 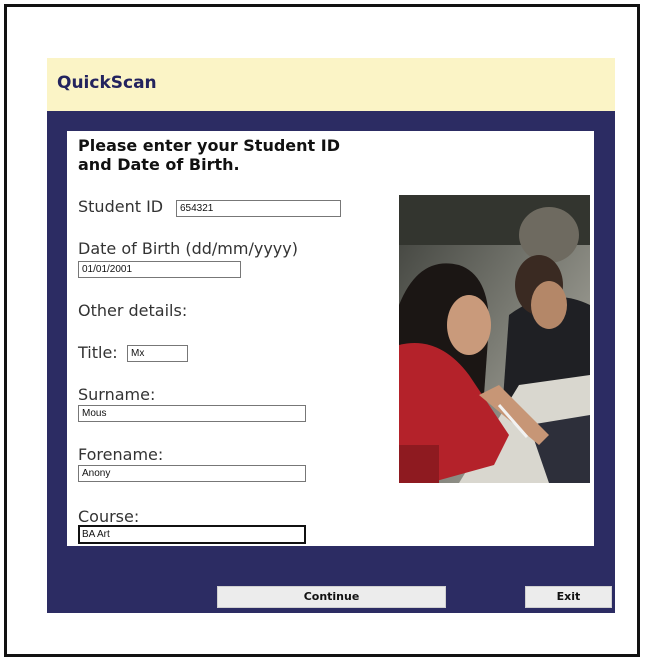 I want to click on dob-label: Date of Birth (dd/mm/yyyy), so click(x=188, y=248).